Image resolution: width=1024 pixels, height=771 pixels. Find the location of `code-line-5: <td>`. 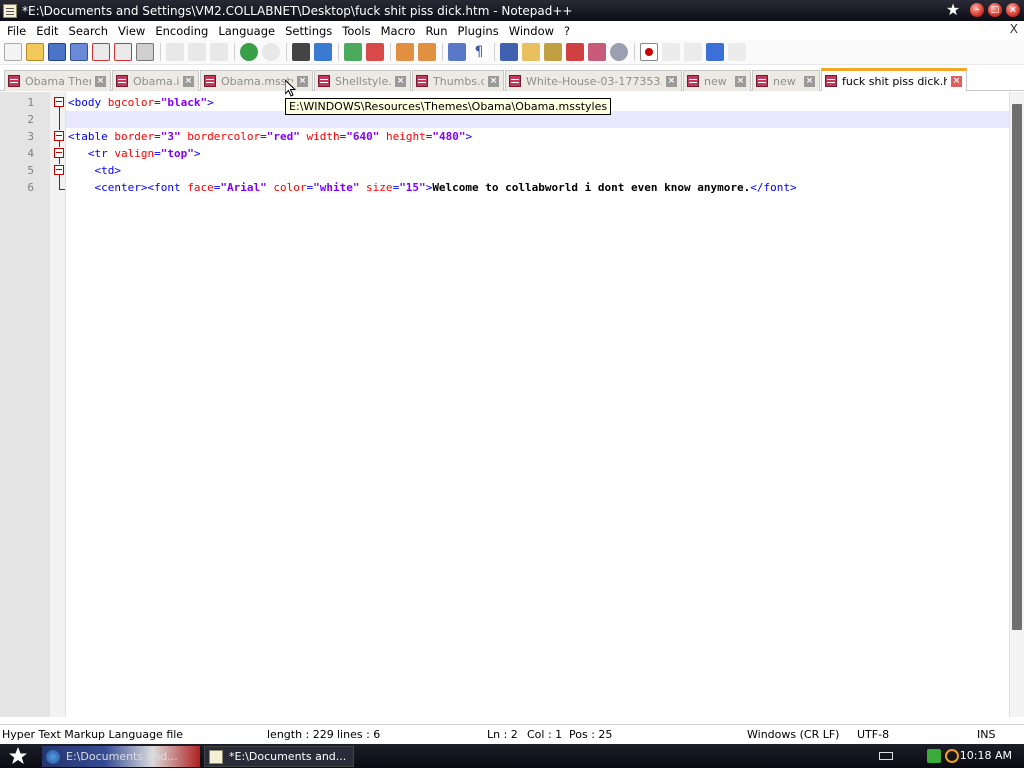

code-line-5: <td> is located at coordinates (95, 170).